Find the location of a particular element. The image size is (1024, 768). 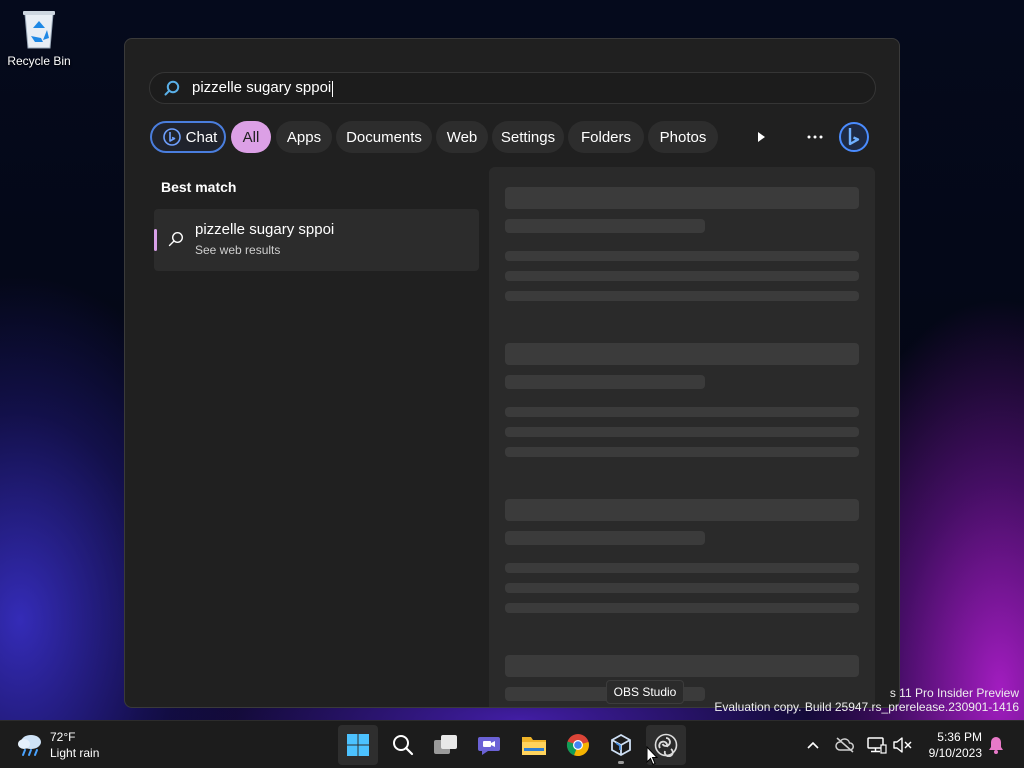

more-dots-icon is located at coordinates (815, 137).